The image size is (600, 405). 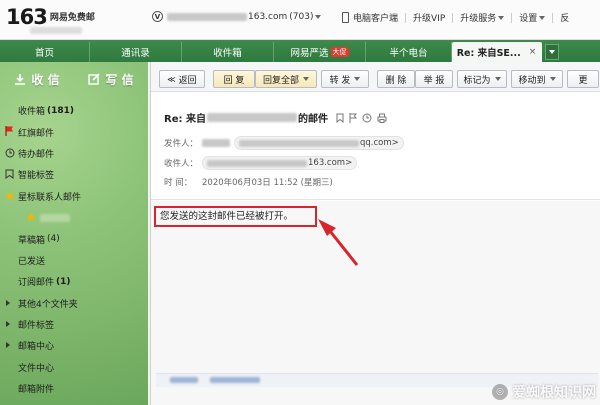 I want to click on folder-label: 草稿箱, so click(x=32, y=240).